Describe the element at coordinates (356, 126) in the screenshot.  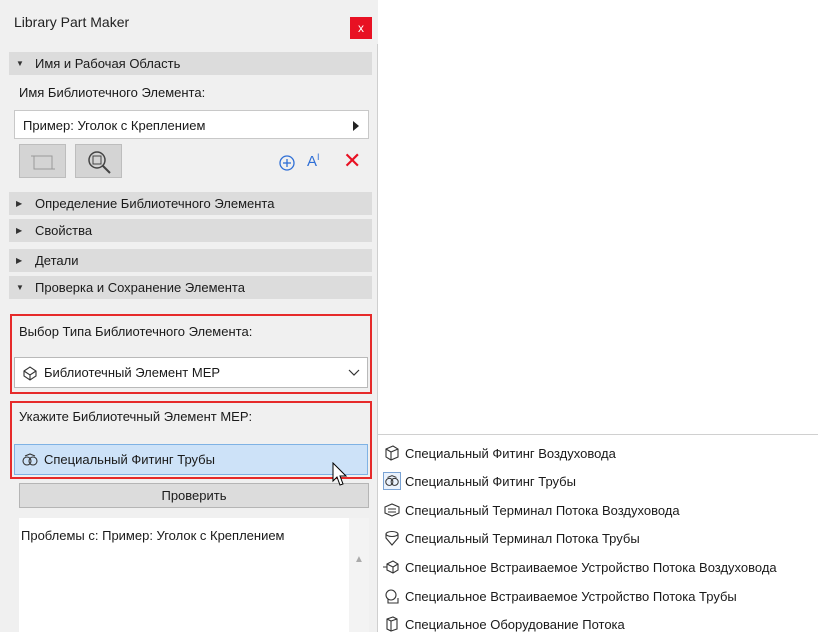
I see `chevron-right-icon` at that location.